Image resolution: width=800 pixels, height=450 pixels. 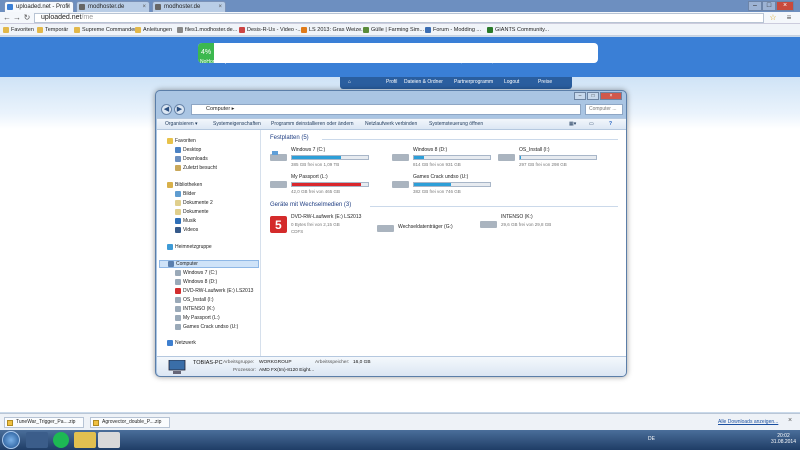 I want to click on bookmark-item: Favoriten, so click(x=18, y=30).